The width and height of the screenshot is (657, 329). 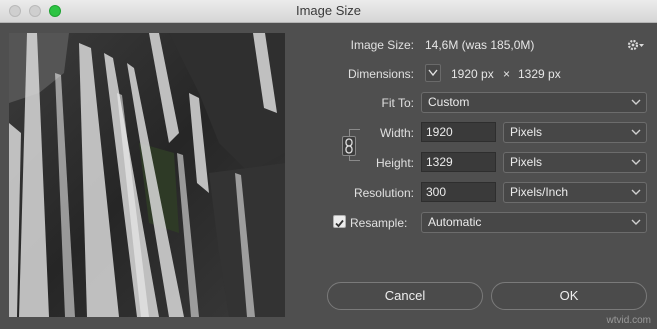 I want to click on resample-method-value: Automatic, so click(x=455, y=222).